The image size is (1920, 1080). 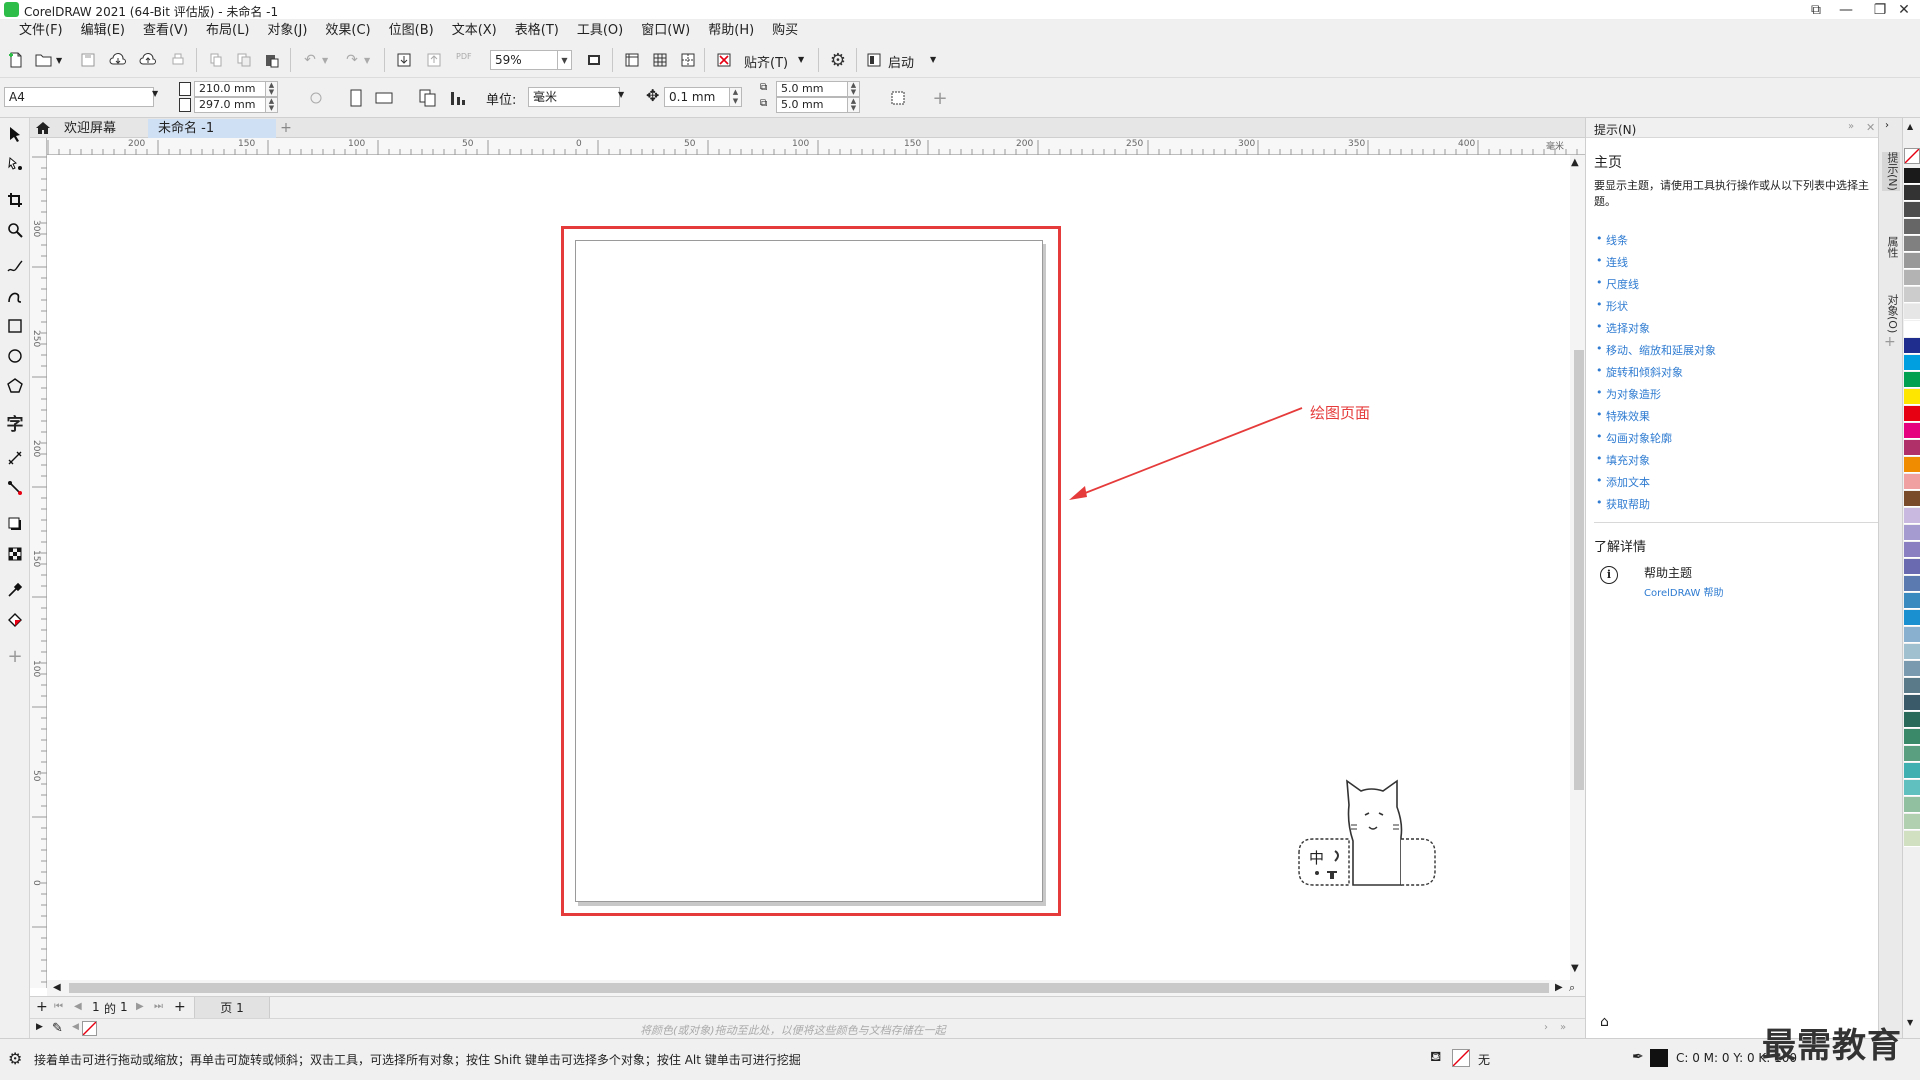 I want to click on import-icon, so click(x=404, y=60).